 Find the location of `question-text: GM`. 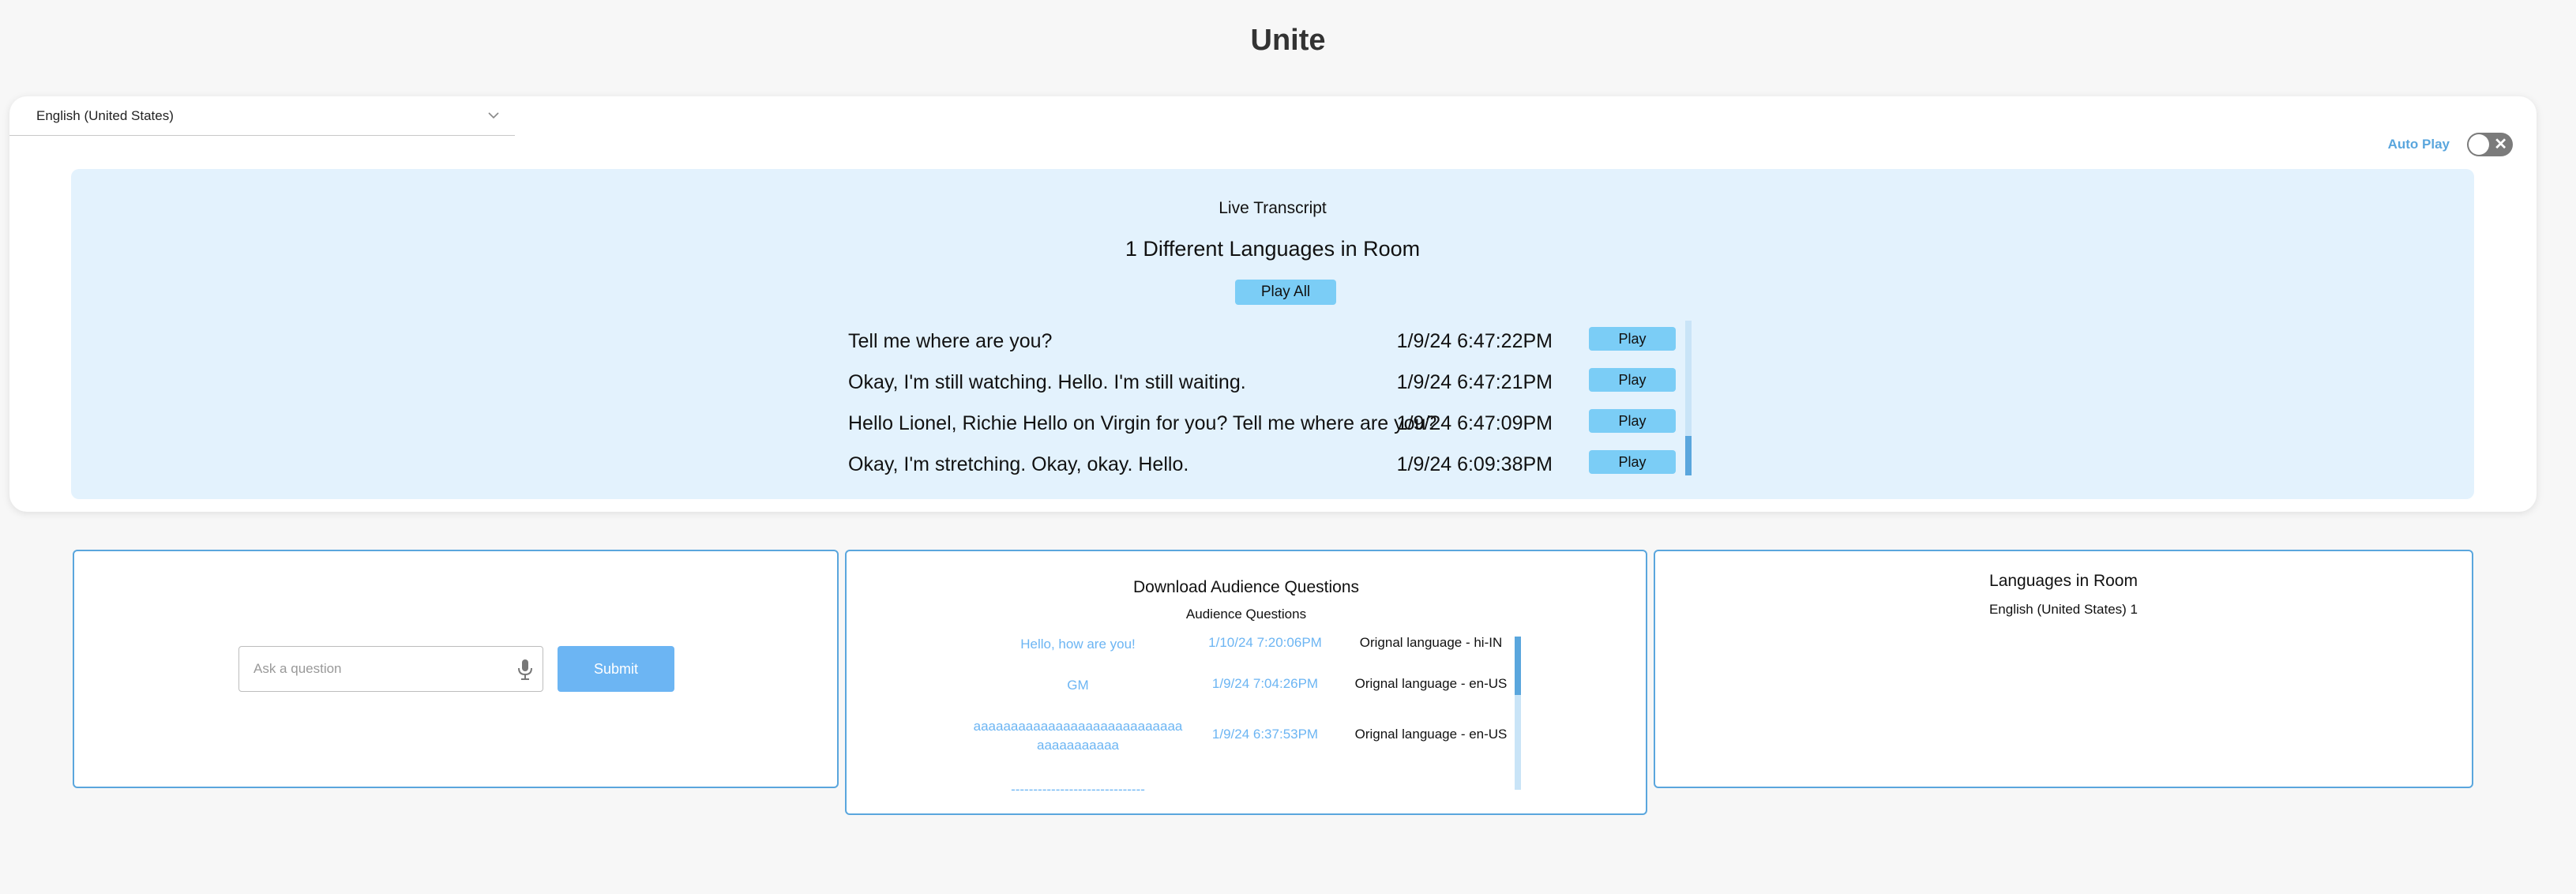

question-text: GM is located at coordinates (1078, 685).